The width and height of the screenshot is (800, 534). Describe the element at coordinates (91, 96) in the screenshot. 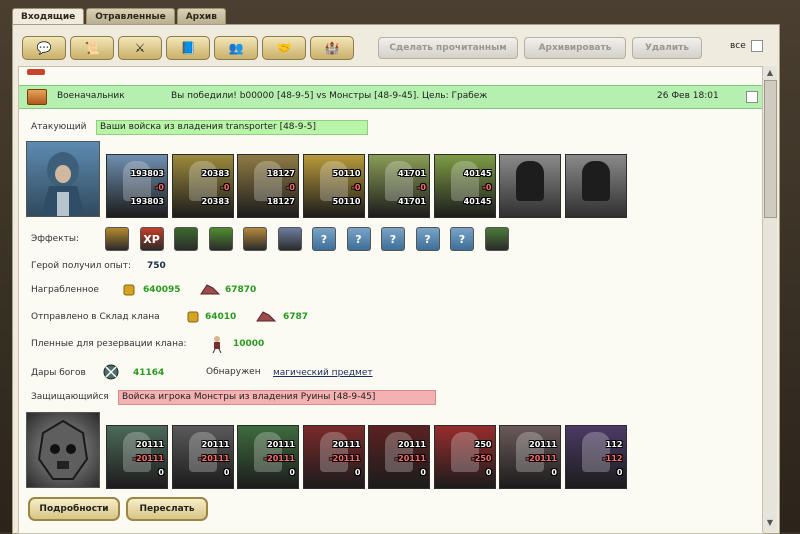

I see `message-sender: Военачальник` at that location.